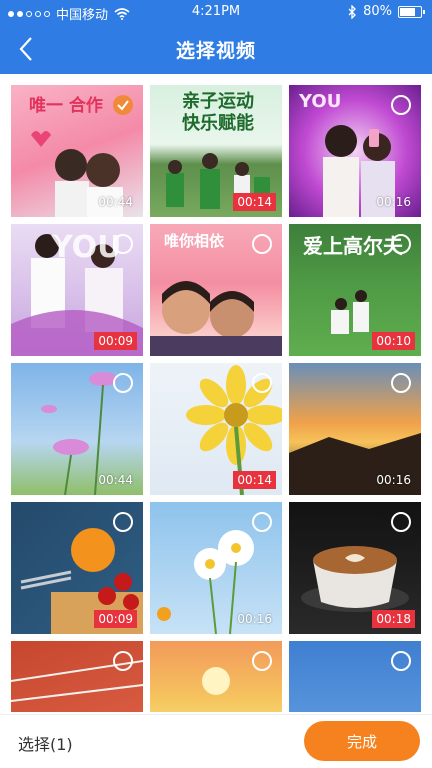 Image resolution: width=432 pixels, height=768 pixels. What do you see at coordinates (194, 241) in the screenshot?
I see `thumbnail-title: 唯你相依` at bounding box center [194, 241].